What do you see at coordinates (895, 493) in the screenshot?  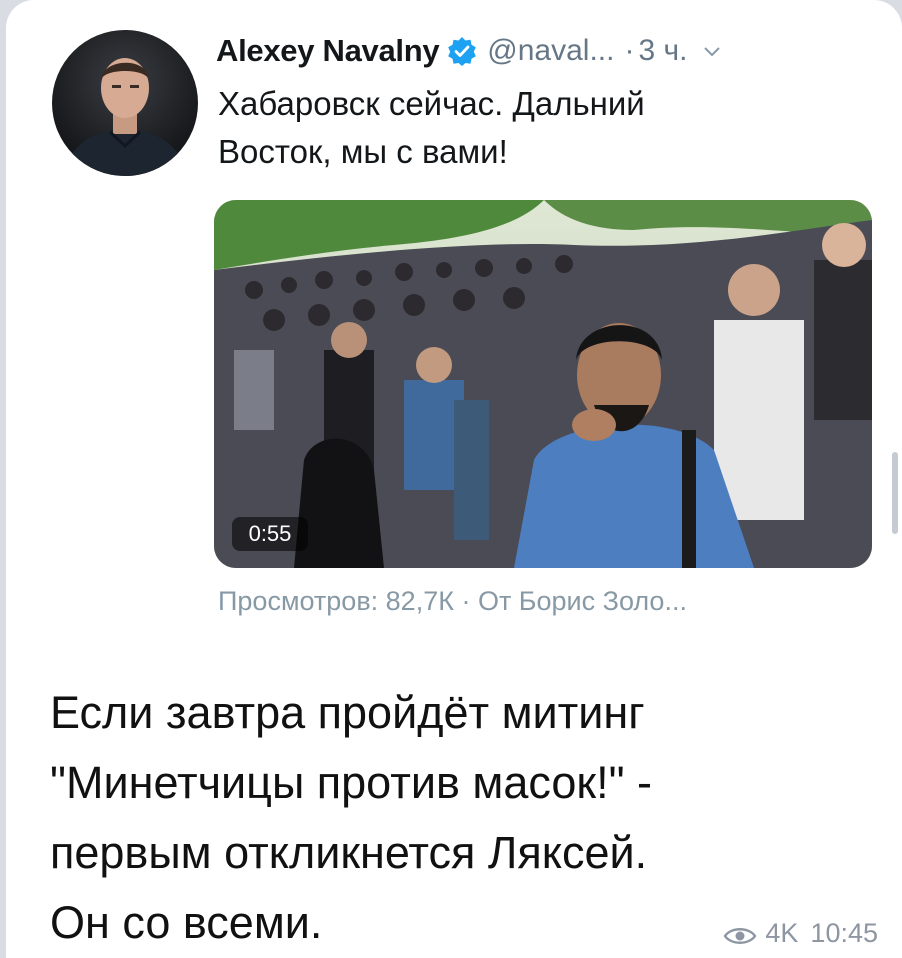 I see `scrollbar` at bounding box center [895, 493].